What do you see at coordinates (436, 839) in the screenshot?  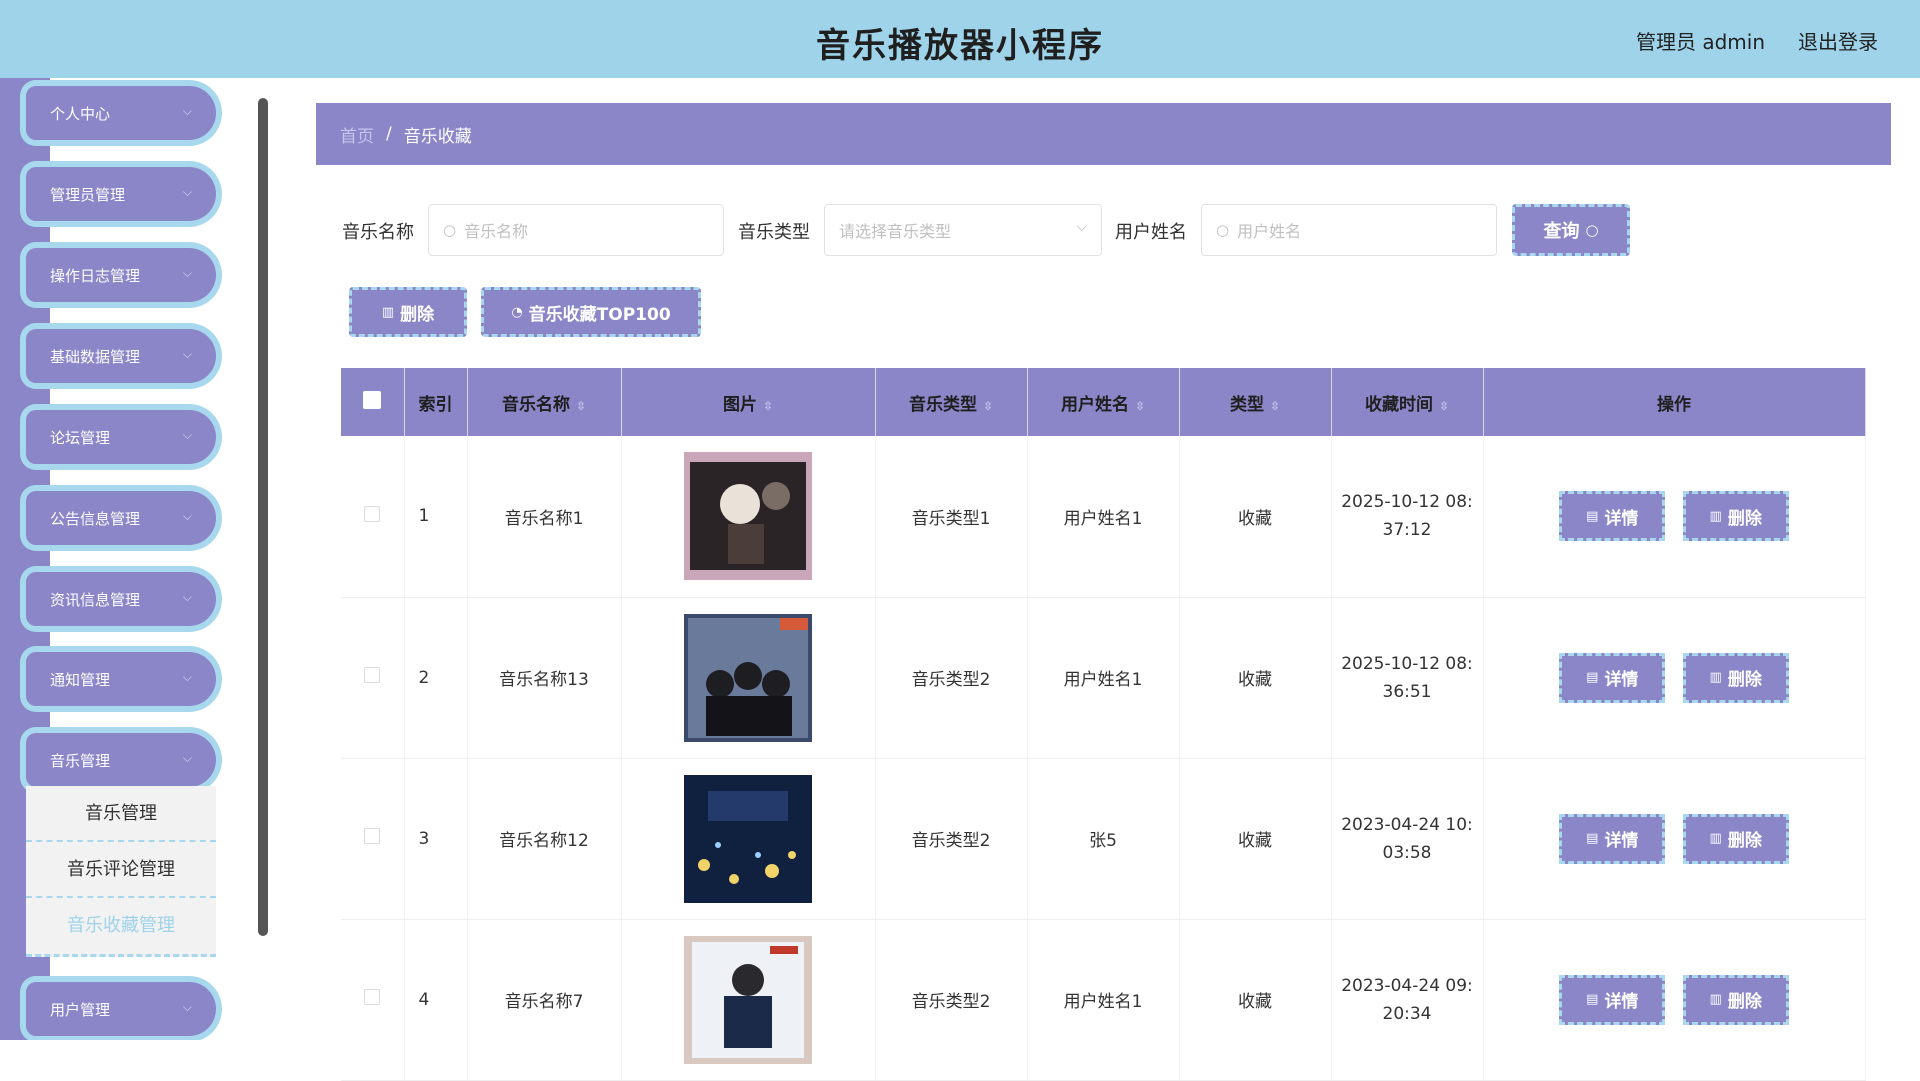 I see `row-index: 3` at bounding box center [436, 839].